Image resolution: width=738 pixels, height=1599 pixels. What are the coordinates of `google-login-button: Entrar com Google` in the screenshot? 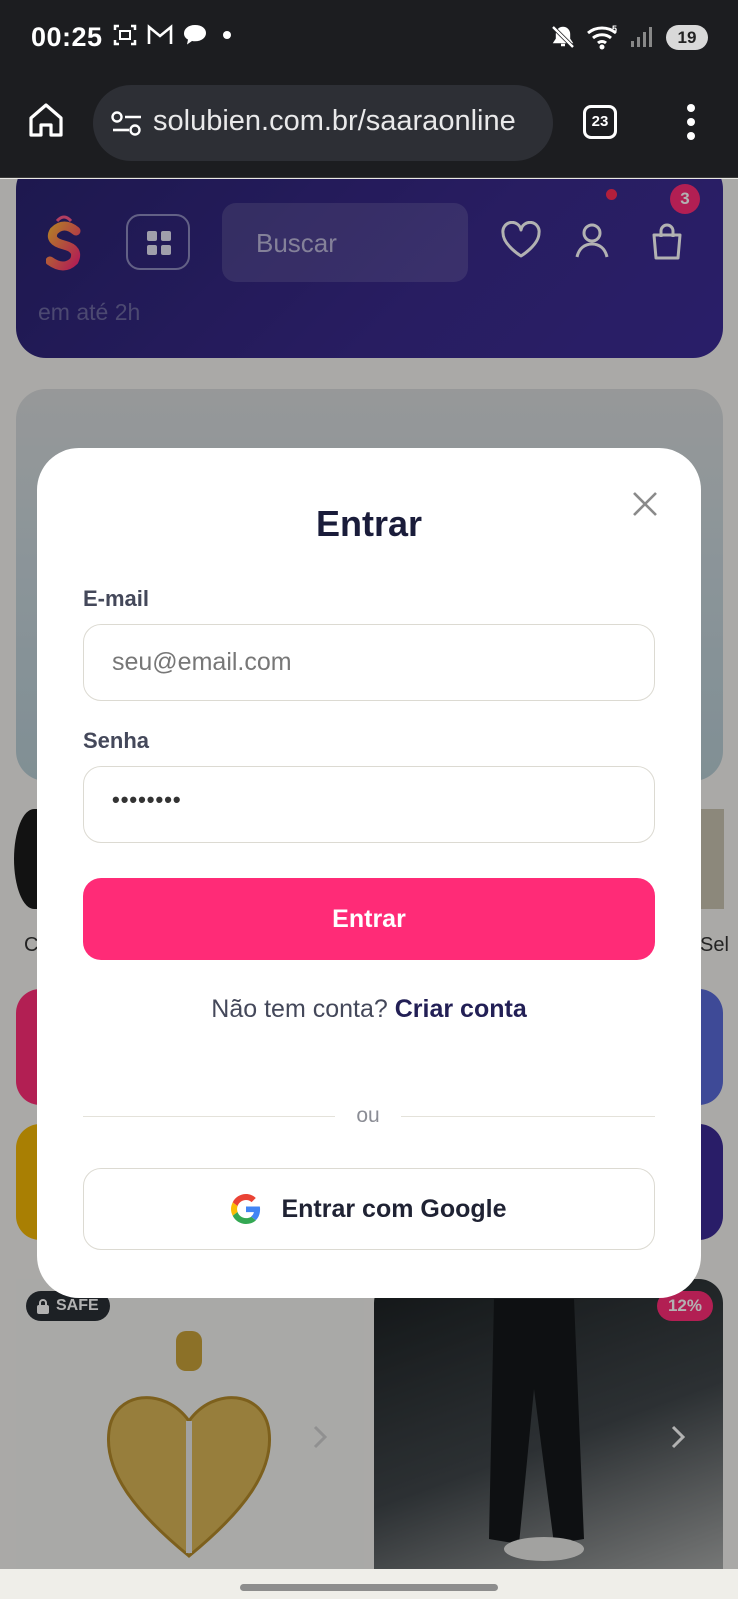 It's located at (369, 1209).